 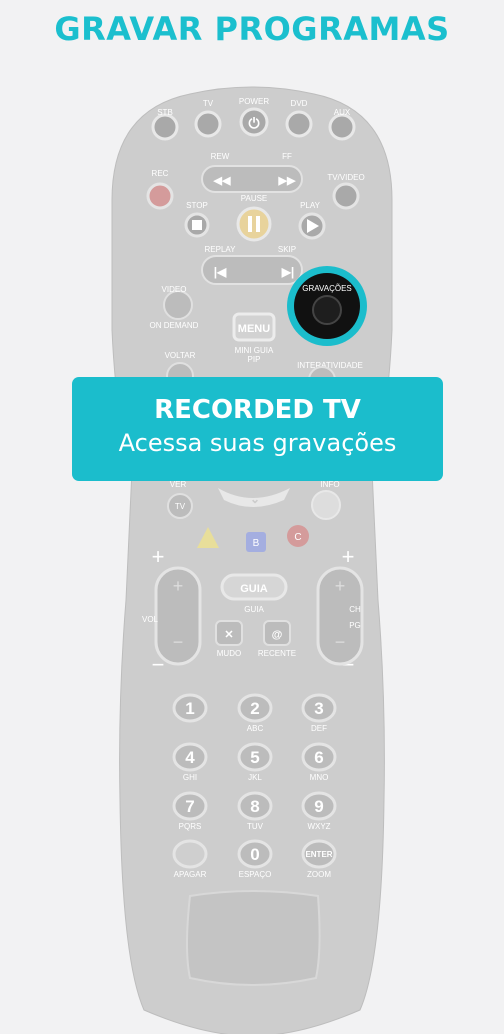 I want to click on key-5-letters: JKL, so click(x=255, y=777).